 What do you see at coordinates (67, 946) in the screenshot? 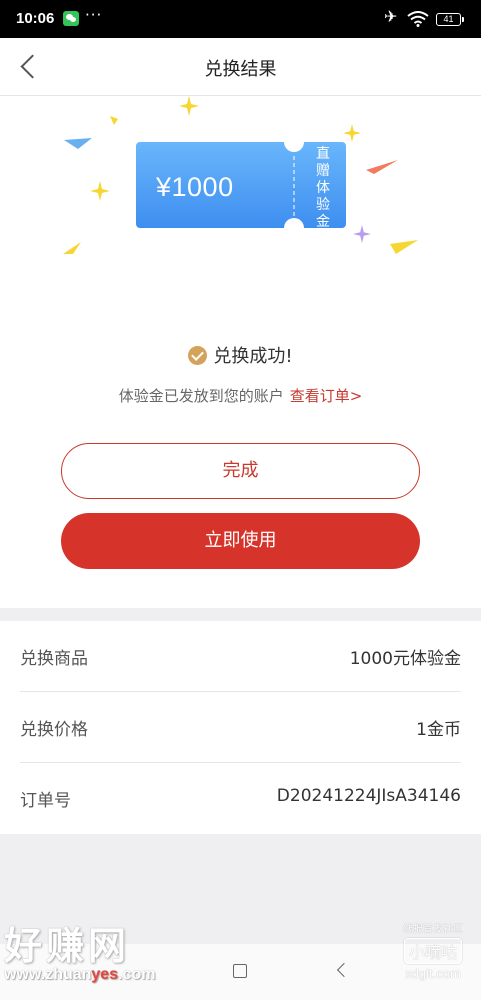
I see `watermark-logo: 好赚网` at bounding box center [67, 946].